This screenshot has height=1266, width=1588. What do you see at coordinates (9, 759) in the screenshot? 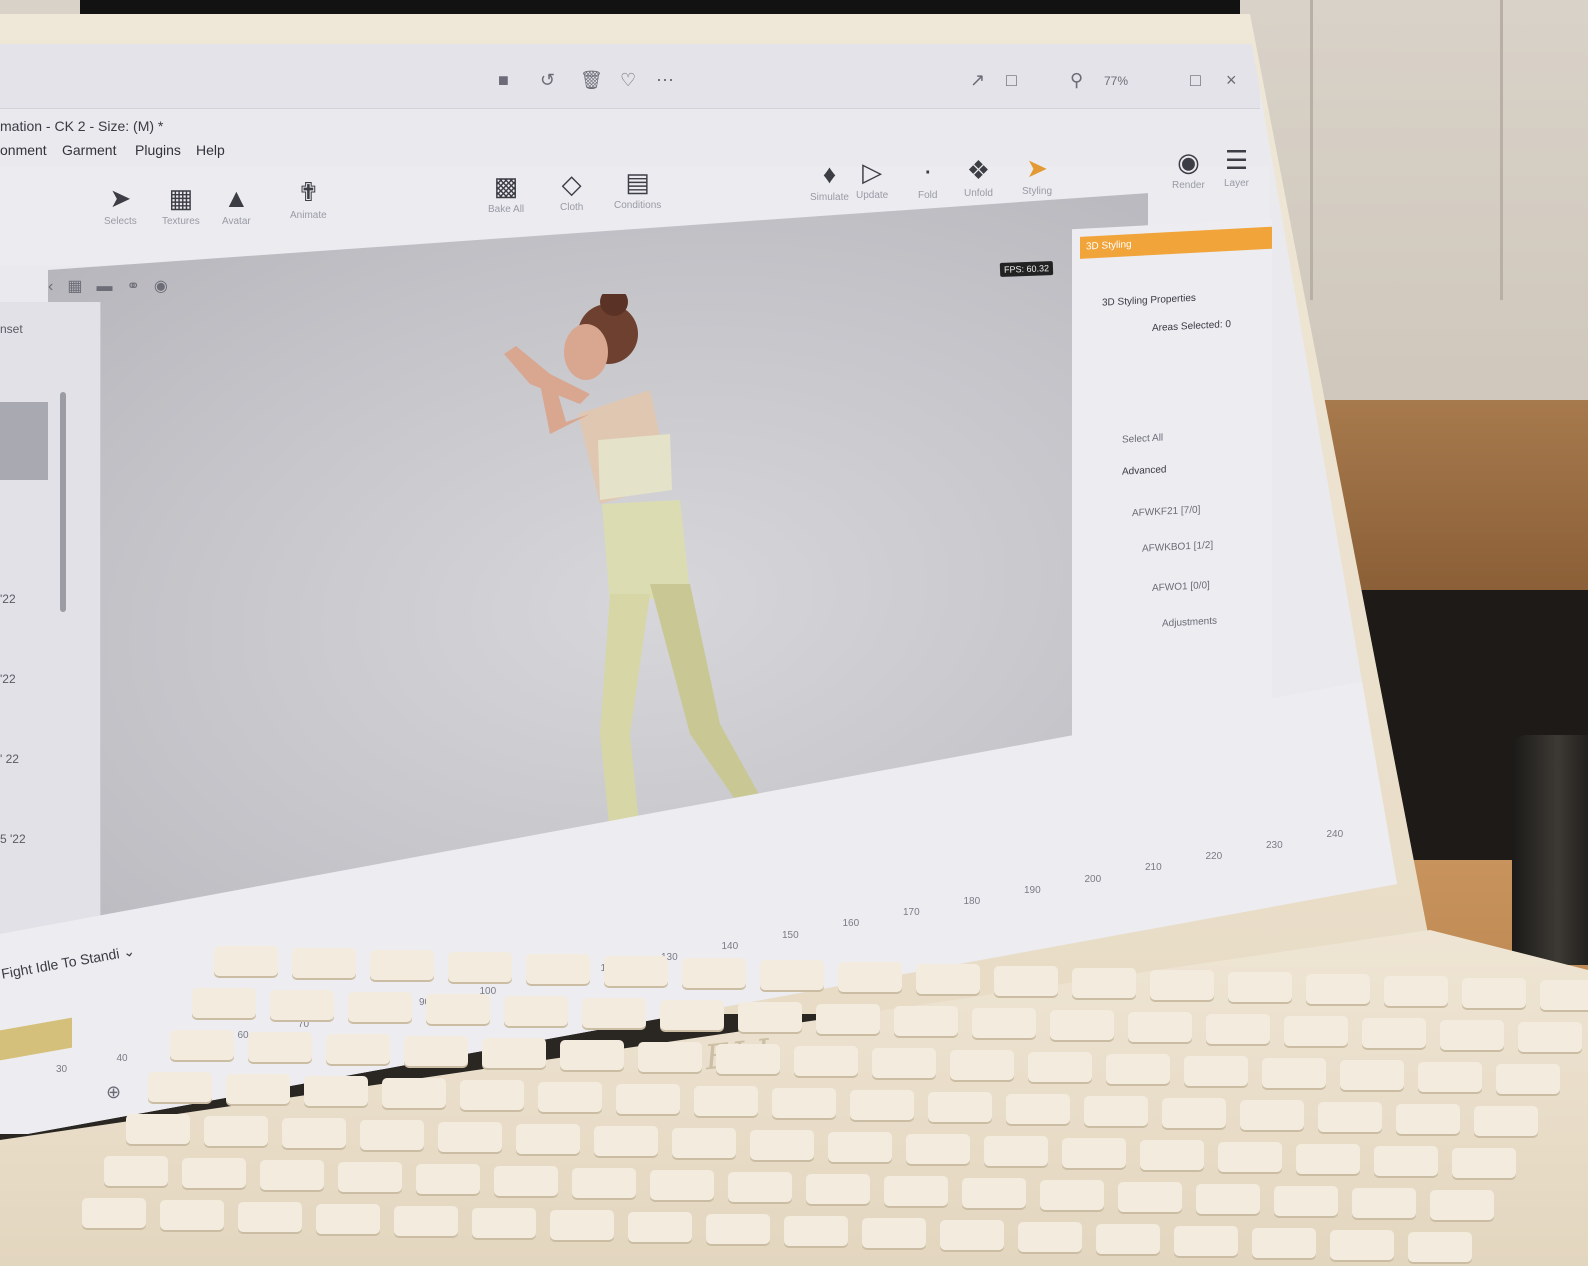
I see `list-item: ' 22` at bounding box center [9, 759].